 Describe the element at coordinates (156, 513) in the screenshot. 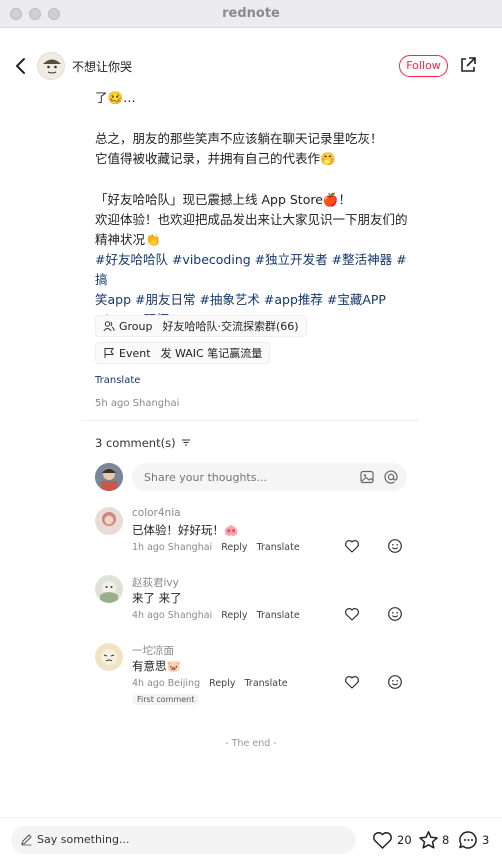

I see `commenter-name: color4nia` at that location.